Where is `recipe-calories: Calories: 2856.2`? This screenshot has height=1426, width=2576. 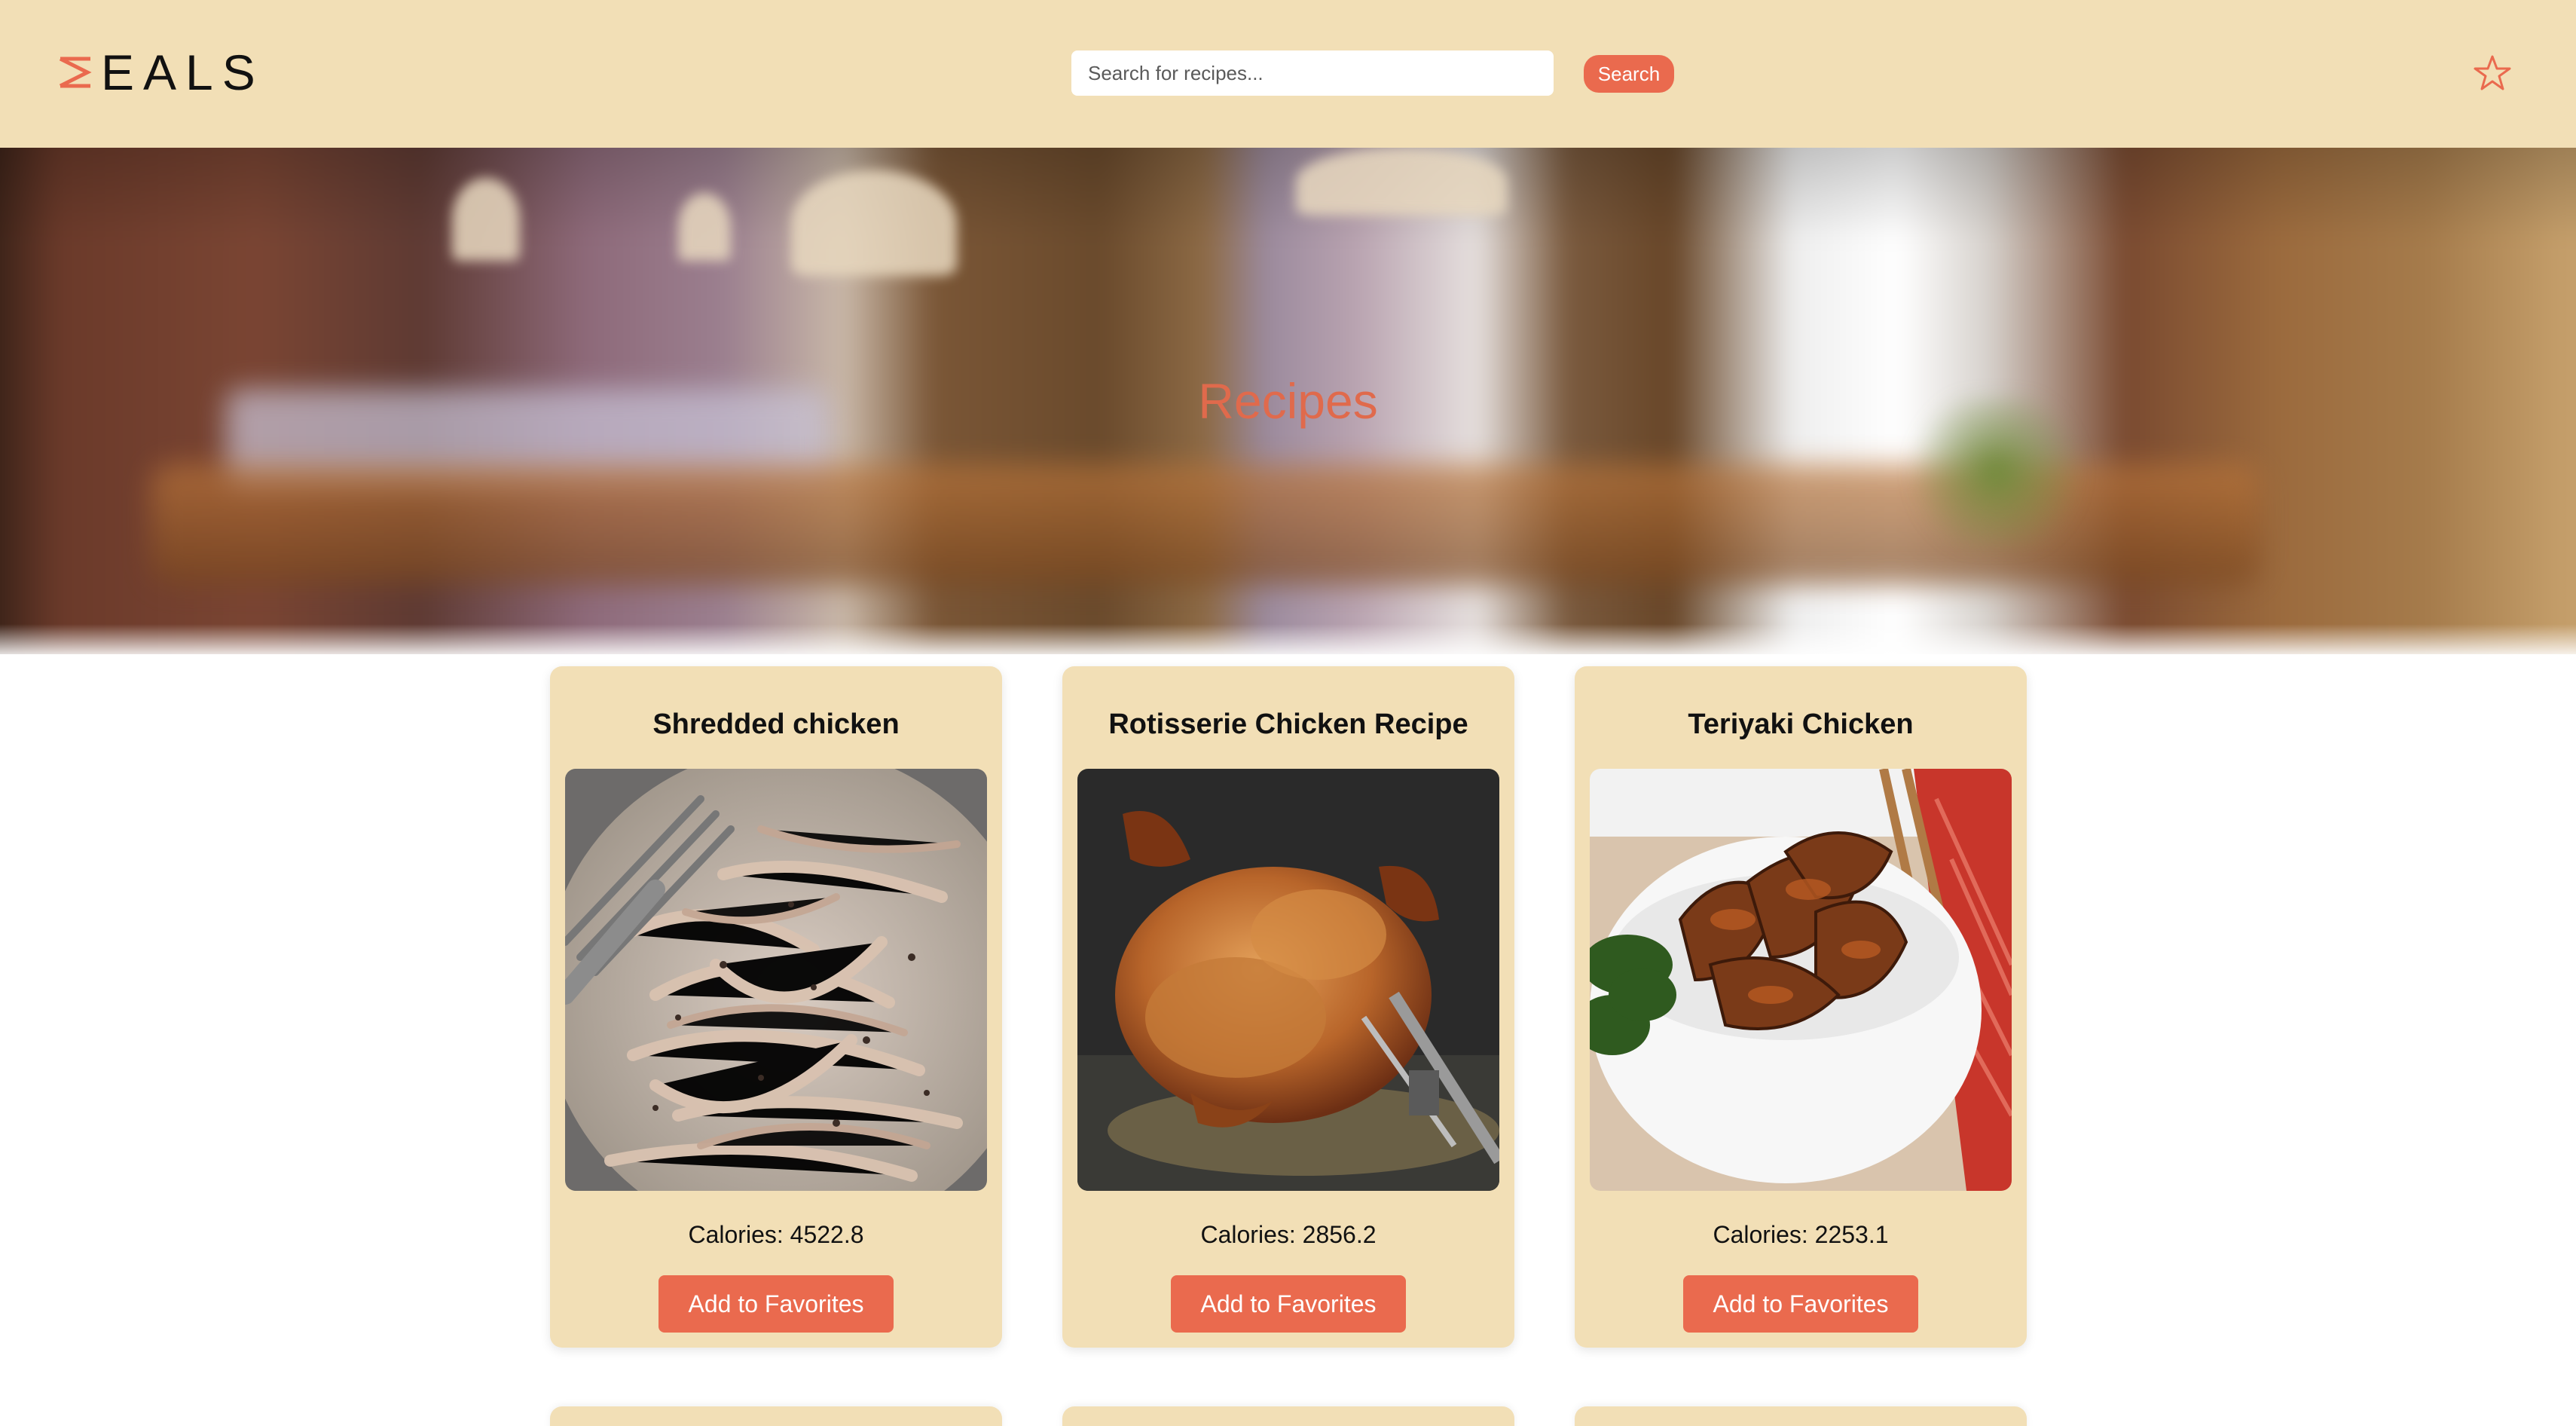 recipe-calories: Calories: 2856.2 is located at coordinates (1288, 1234).